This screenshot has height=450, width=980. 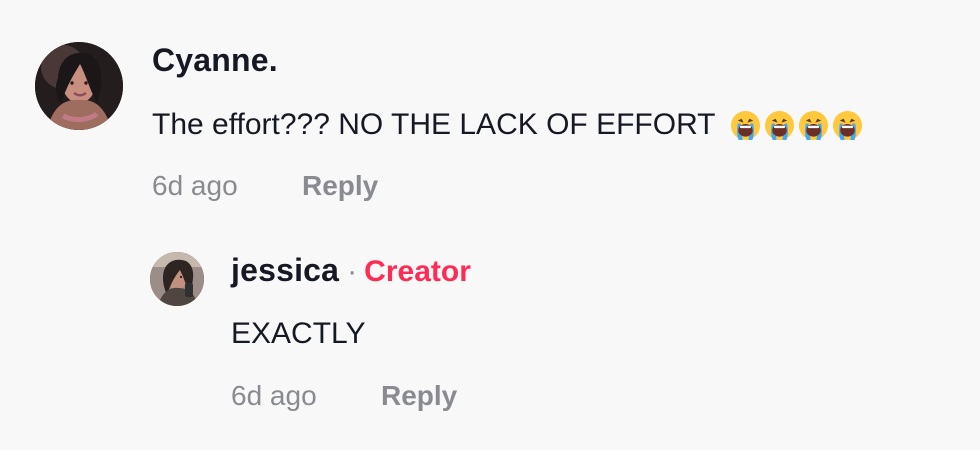 I want to click on comment-meta: 6d ago Reply, so click(x=507, y=186).